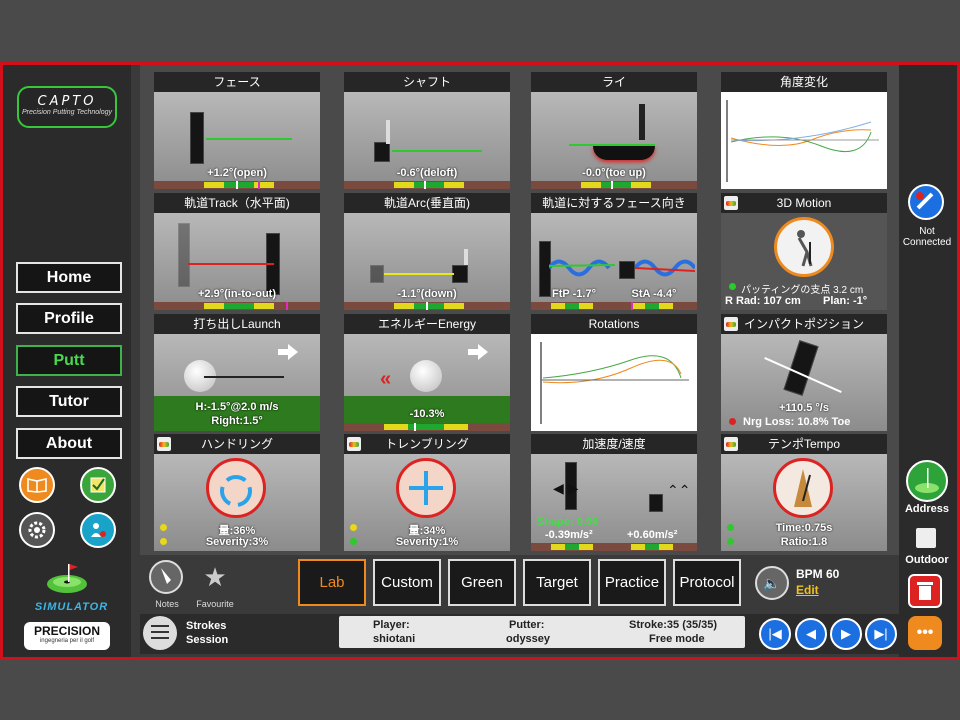 This screenshot has height=720, width=960. I want to click on accel-value: -0.39m/s², so click(569, 535).